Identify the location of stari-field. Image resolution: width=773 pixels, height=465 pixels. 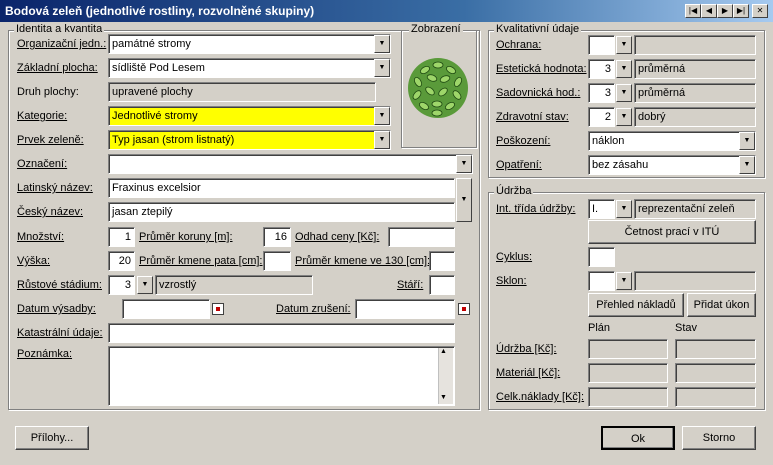
(442, 285).